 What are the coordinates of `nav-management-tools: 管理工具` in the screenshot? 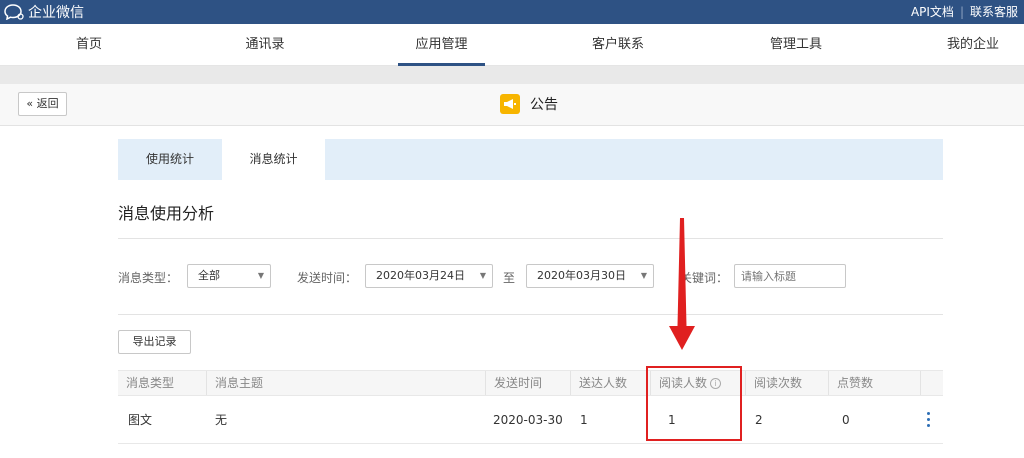 It's located at (796, 45).